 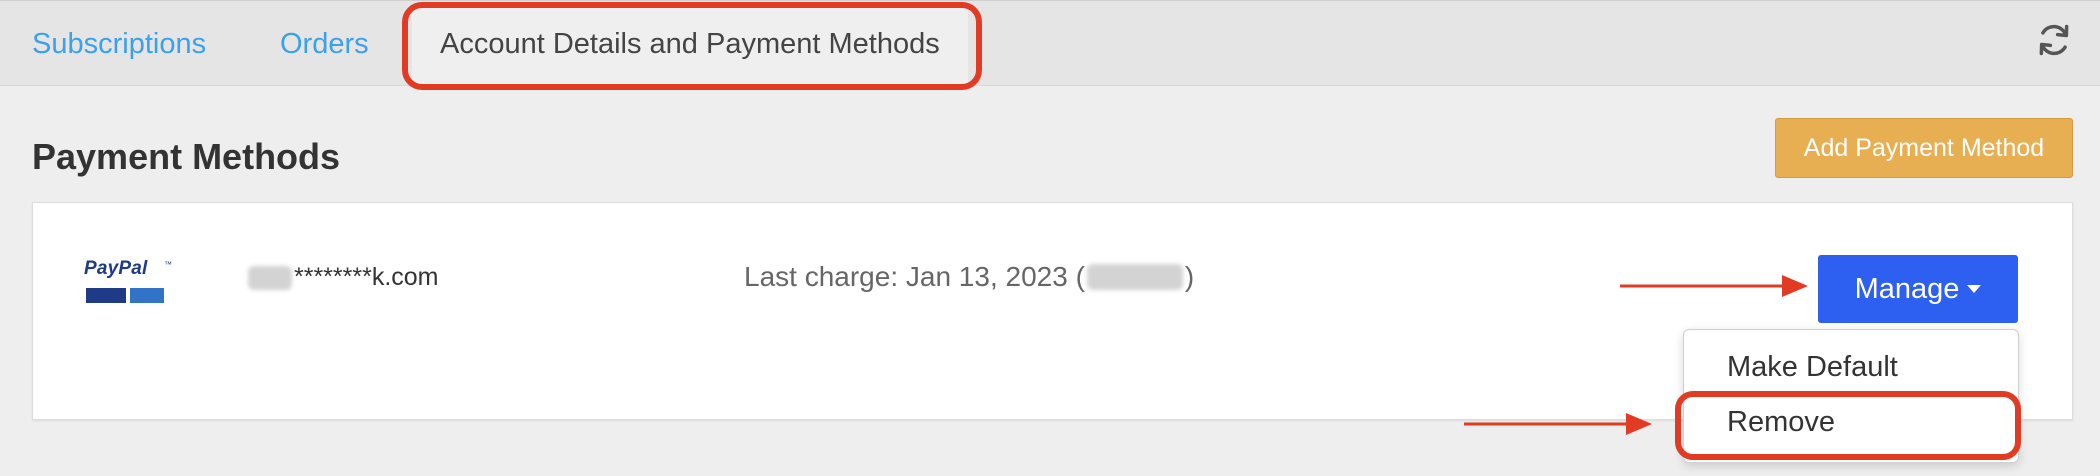 What do you see at coordinates (119, 44) in the screenshot?
I see `tab-subscriptions: Subscriptions` at bounding box center [119, 44].